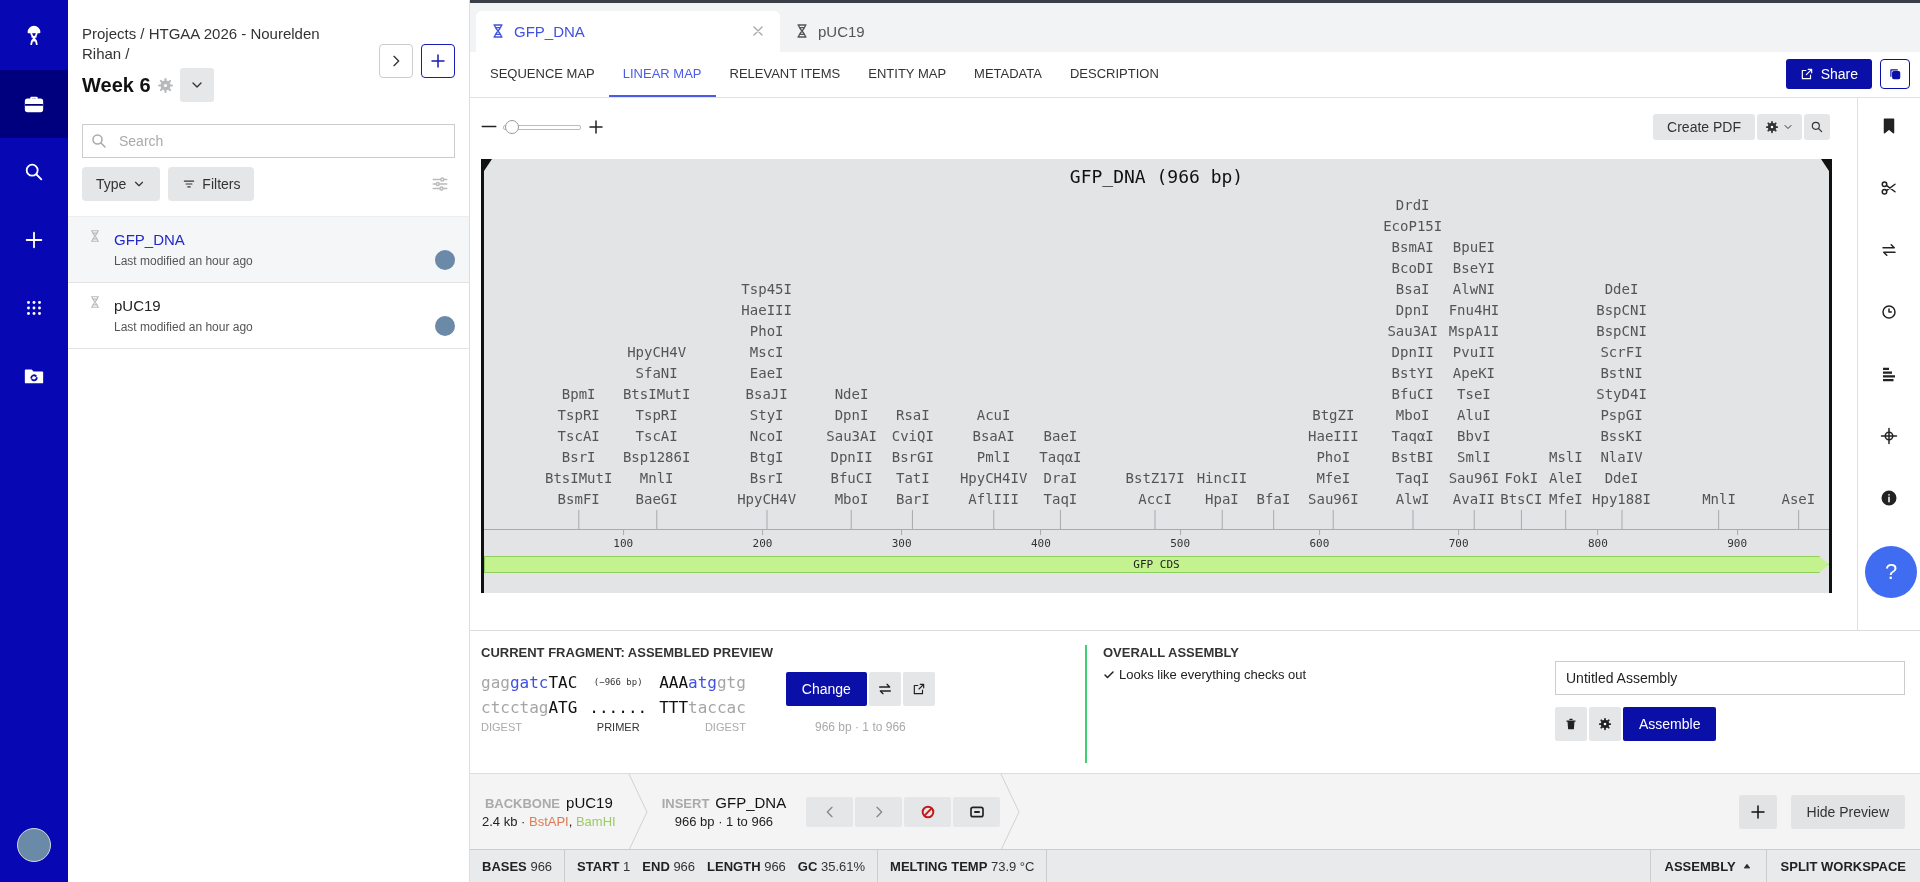  I want to click on enzyme-label: BsmFI, so click(578, 499).